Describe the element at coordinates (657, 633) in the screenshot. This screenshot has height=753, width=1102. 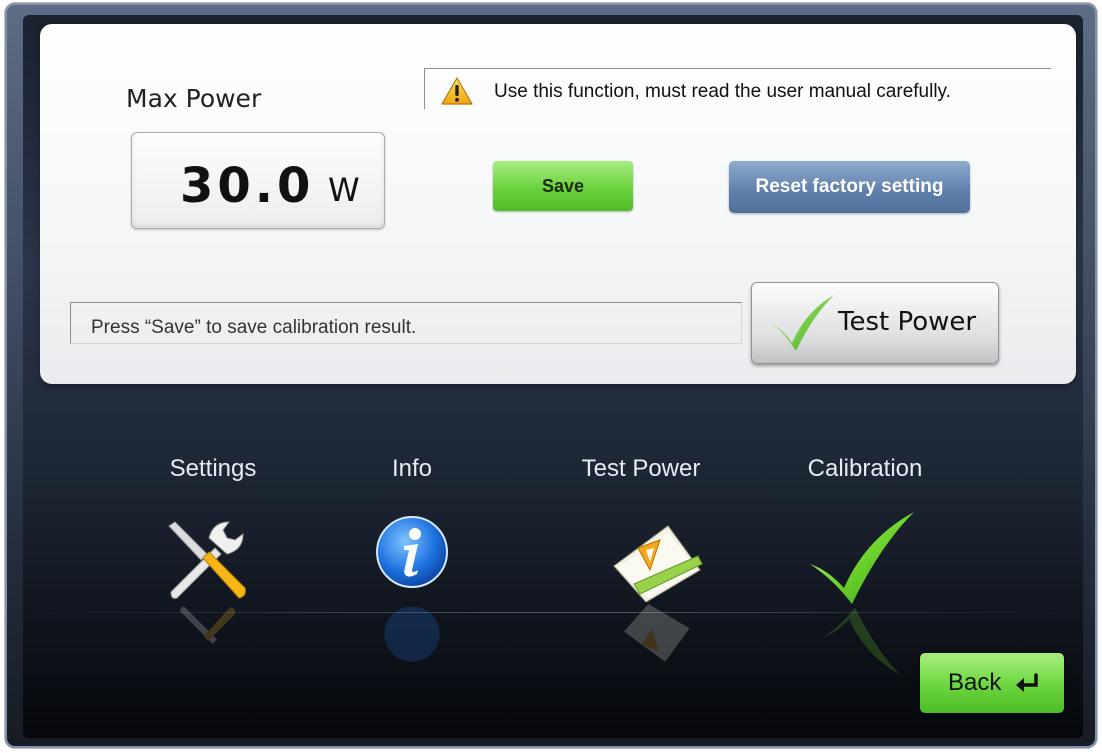
I see `test-power-icon-reflection` at that location.